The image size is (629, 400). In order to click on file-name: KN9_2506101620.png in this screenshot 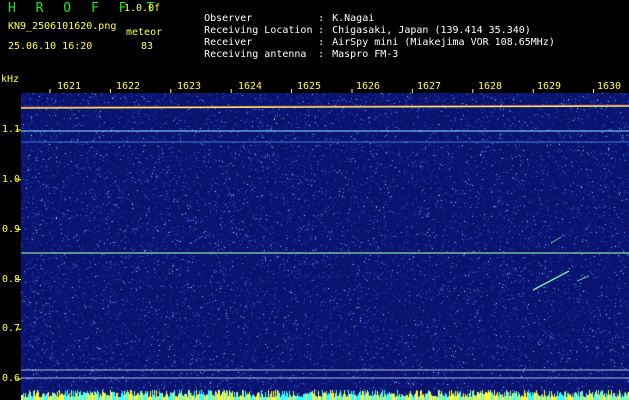, I will do `click(62, 26)`.